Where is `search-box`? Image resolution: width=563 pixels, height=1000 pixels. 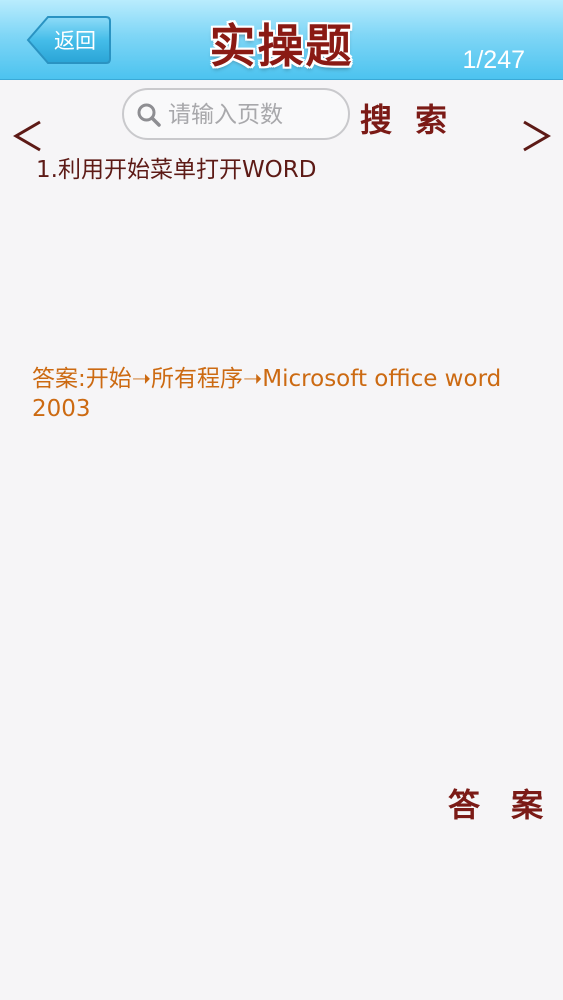 search-box is located at coordinates (236, 114).